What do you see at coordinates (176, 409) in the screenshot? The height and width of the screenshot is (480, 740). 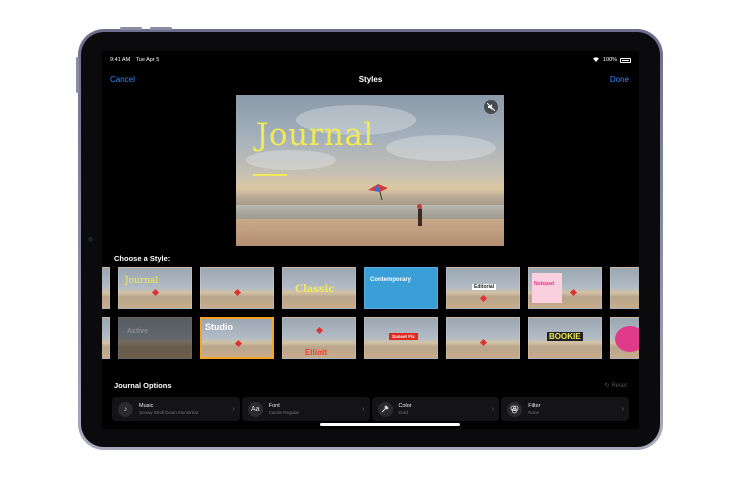 I see `option-music: ♪ Music Snowy Stroll Down Monstreat ›` at bounding box center [176, 409].